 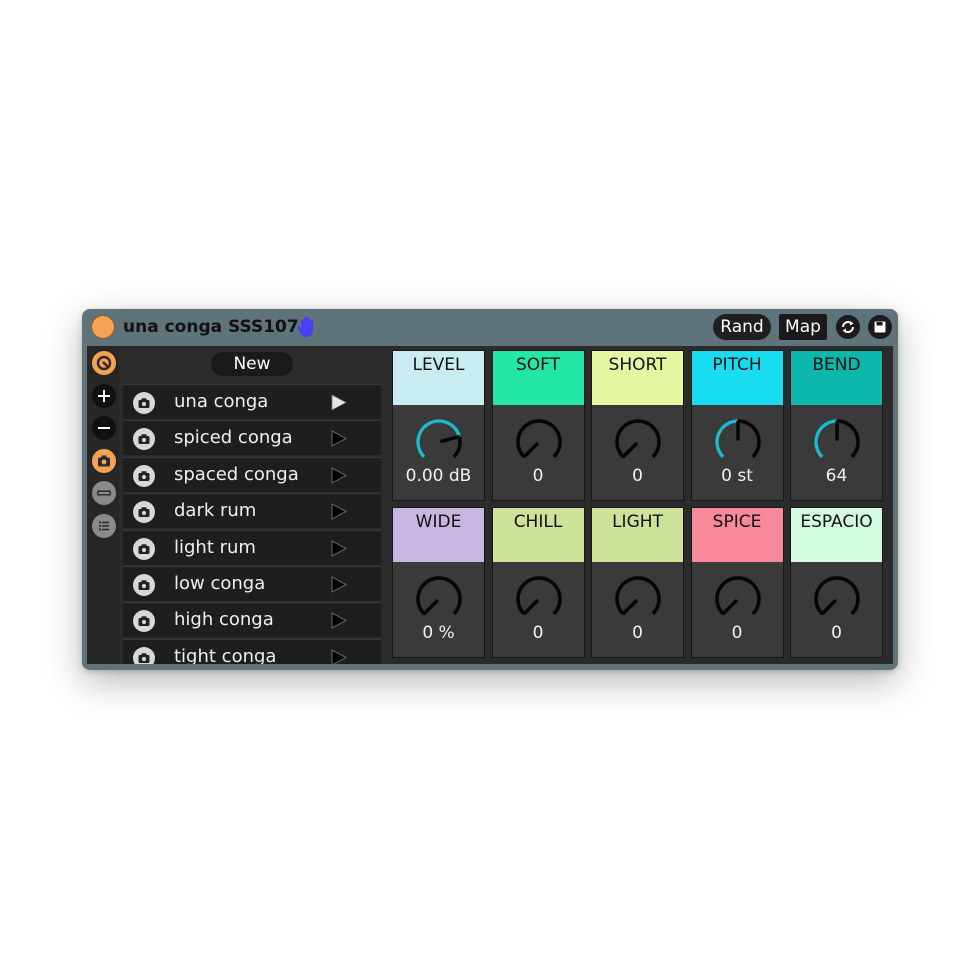 I want to click on plus-icon, so click(x=104, y=396).